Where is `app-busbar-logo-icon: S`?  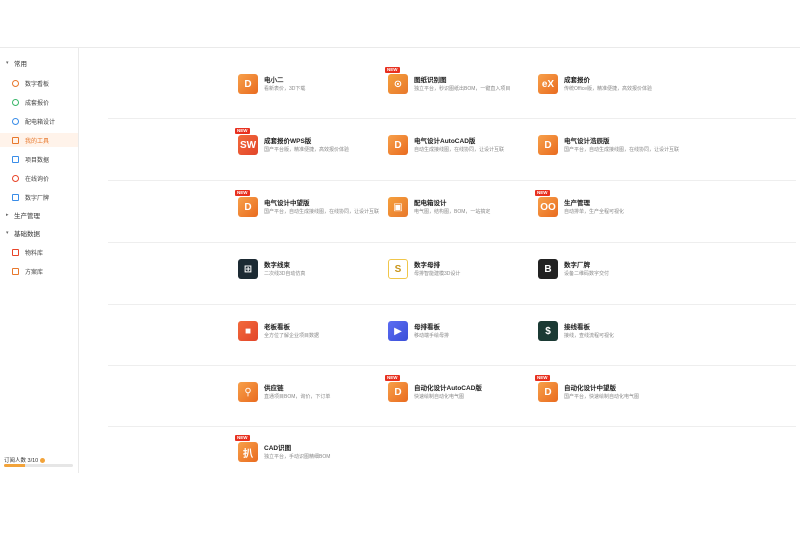
app-busbar-logo-icon: S is located at coordinates (398, 269).